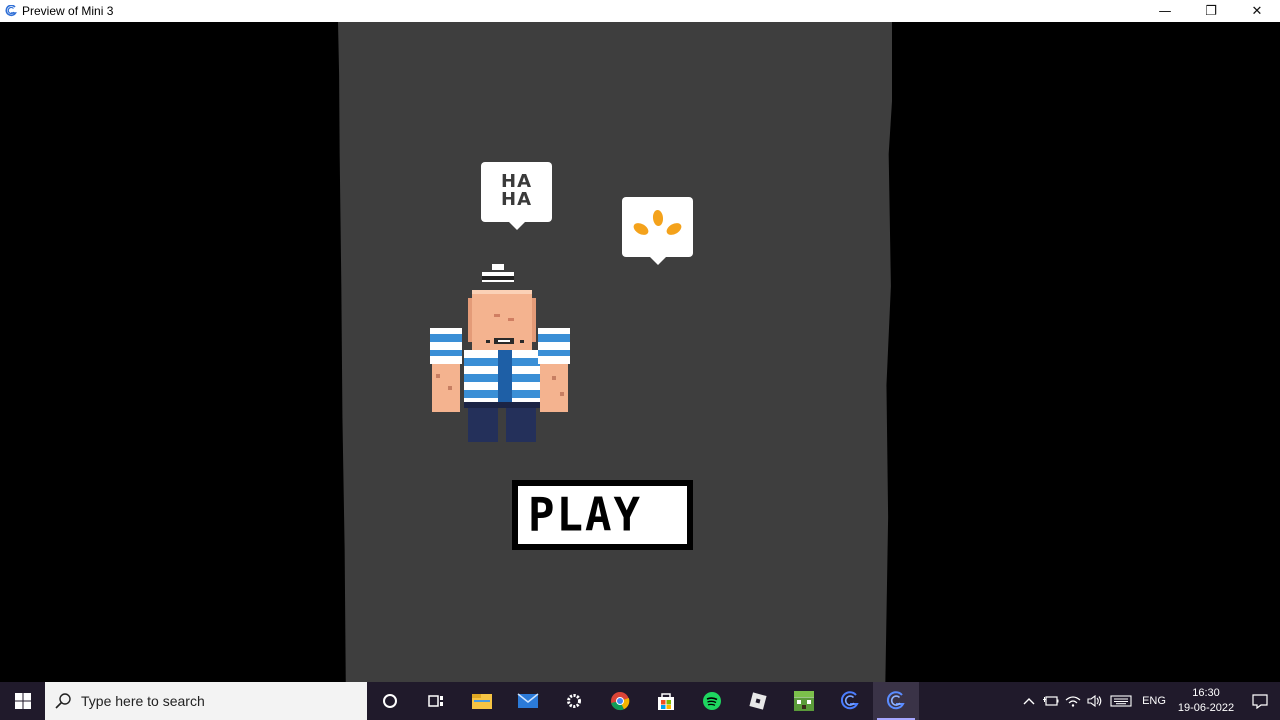  Describe the element at coordinates (1165, 11) in the screenshot. I see `minimize-button: —` at that location.